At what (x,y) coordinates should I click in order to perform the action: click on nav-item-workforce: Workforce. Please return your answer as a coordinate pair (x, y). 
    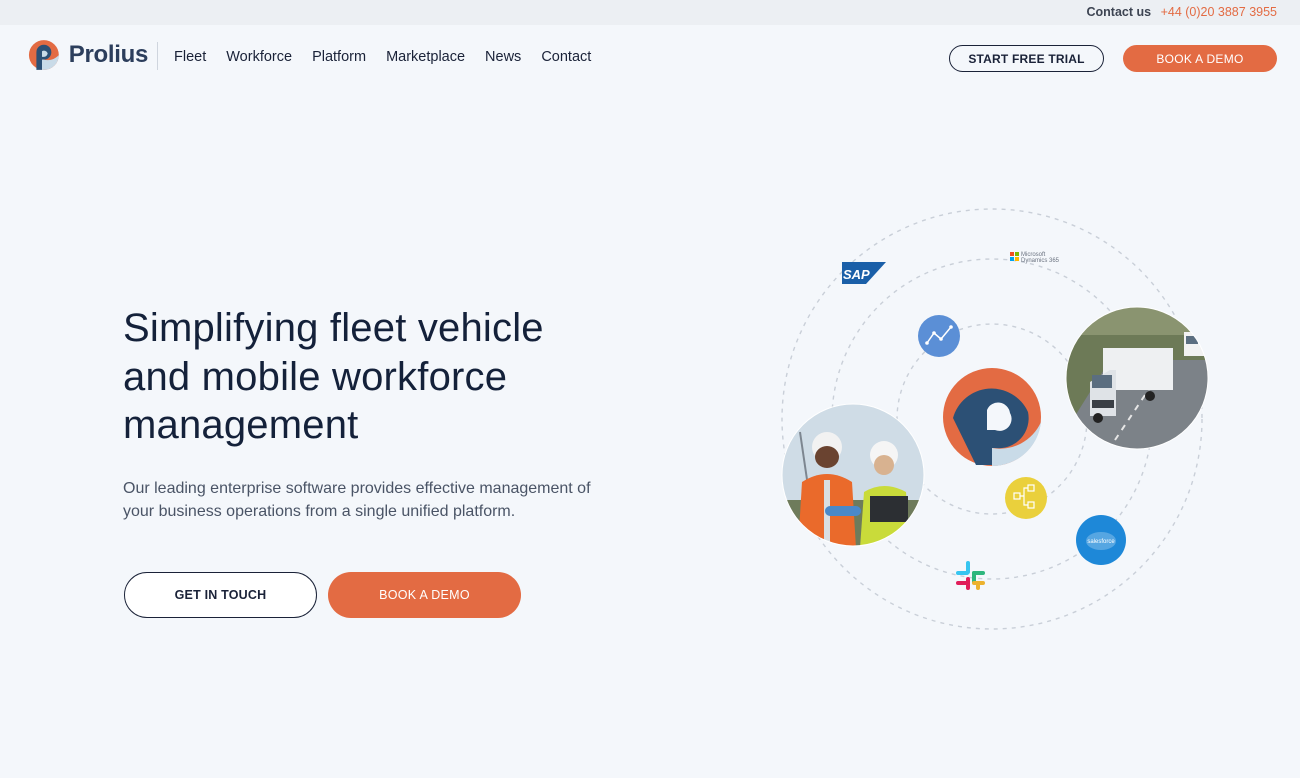
    Looking at the image, I should click on (259, 57).